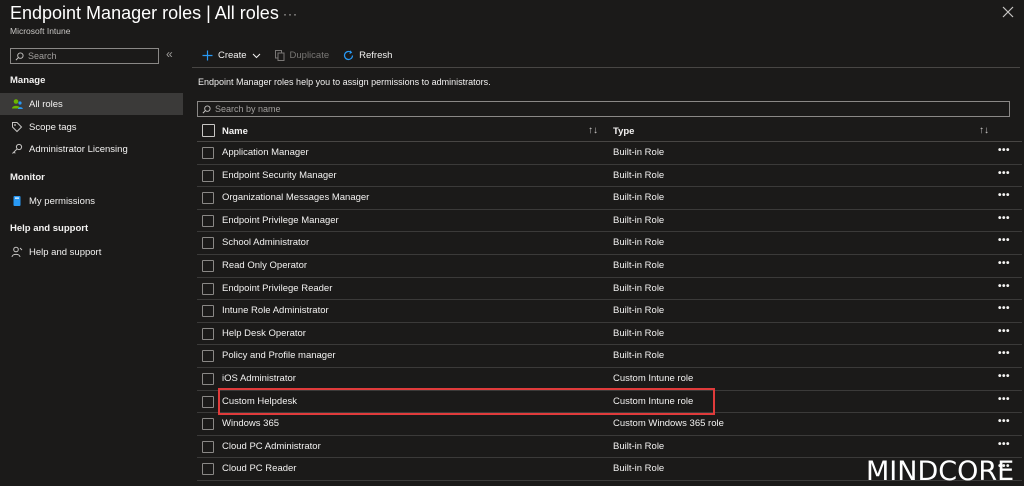 This screenshot has height=486, width=1024. What do you see at coordinates (46, 104) in the screenshot?
I see `sidebar-item-label: All roles` at bounding box center [46, 104].